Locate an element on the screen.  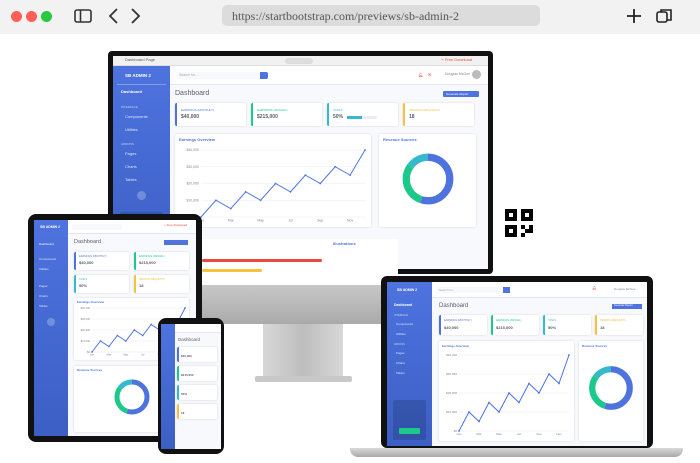
laptop-bell-icon: 🔔︎ is located at coordinates (594, 288).